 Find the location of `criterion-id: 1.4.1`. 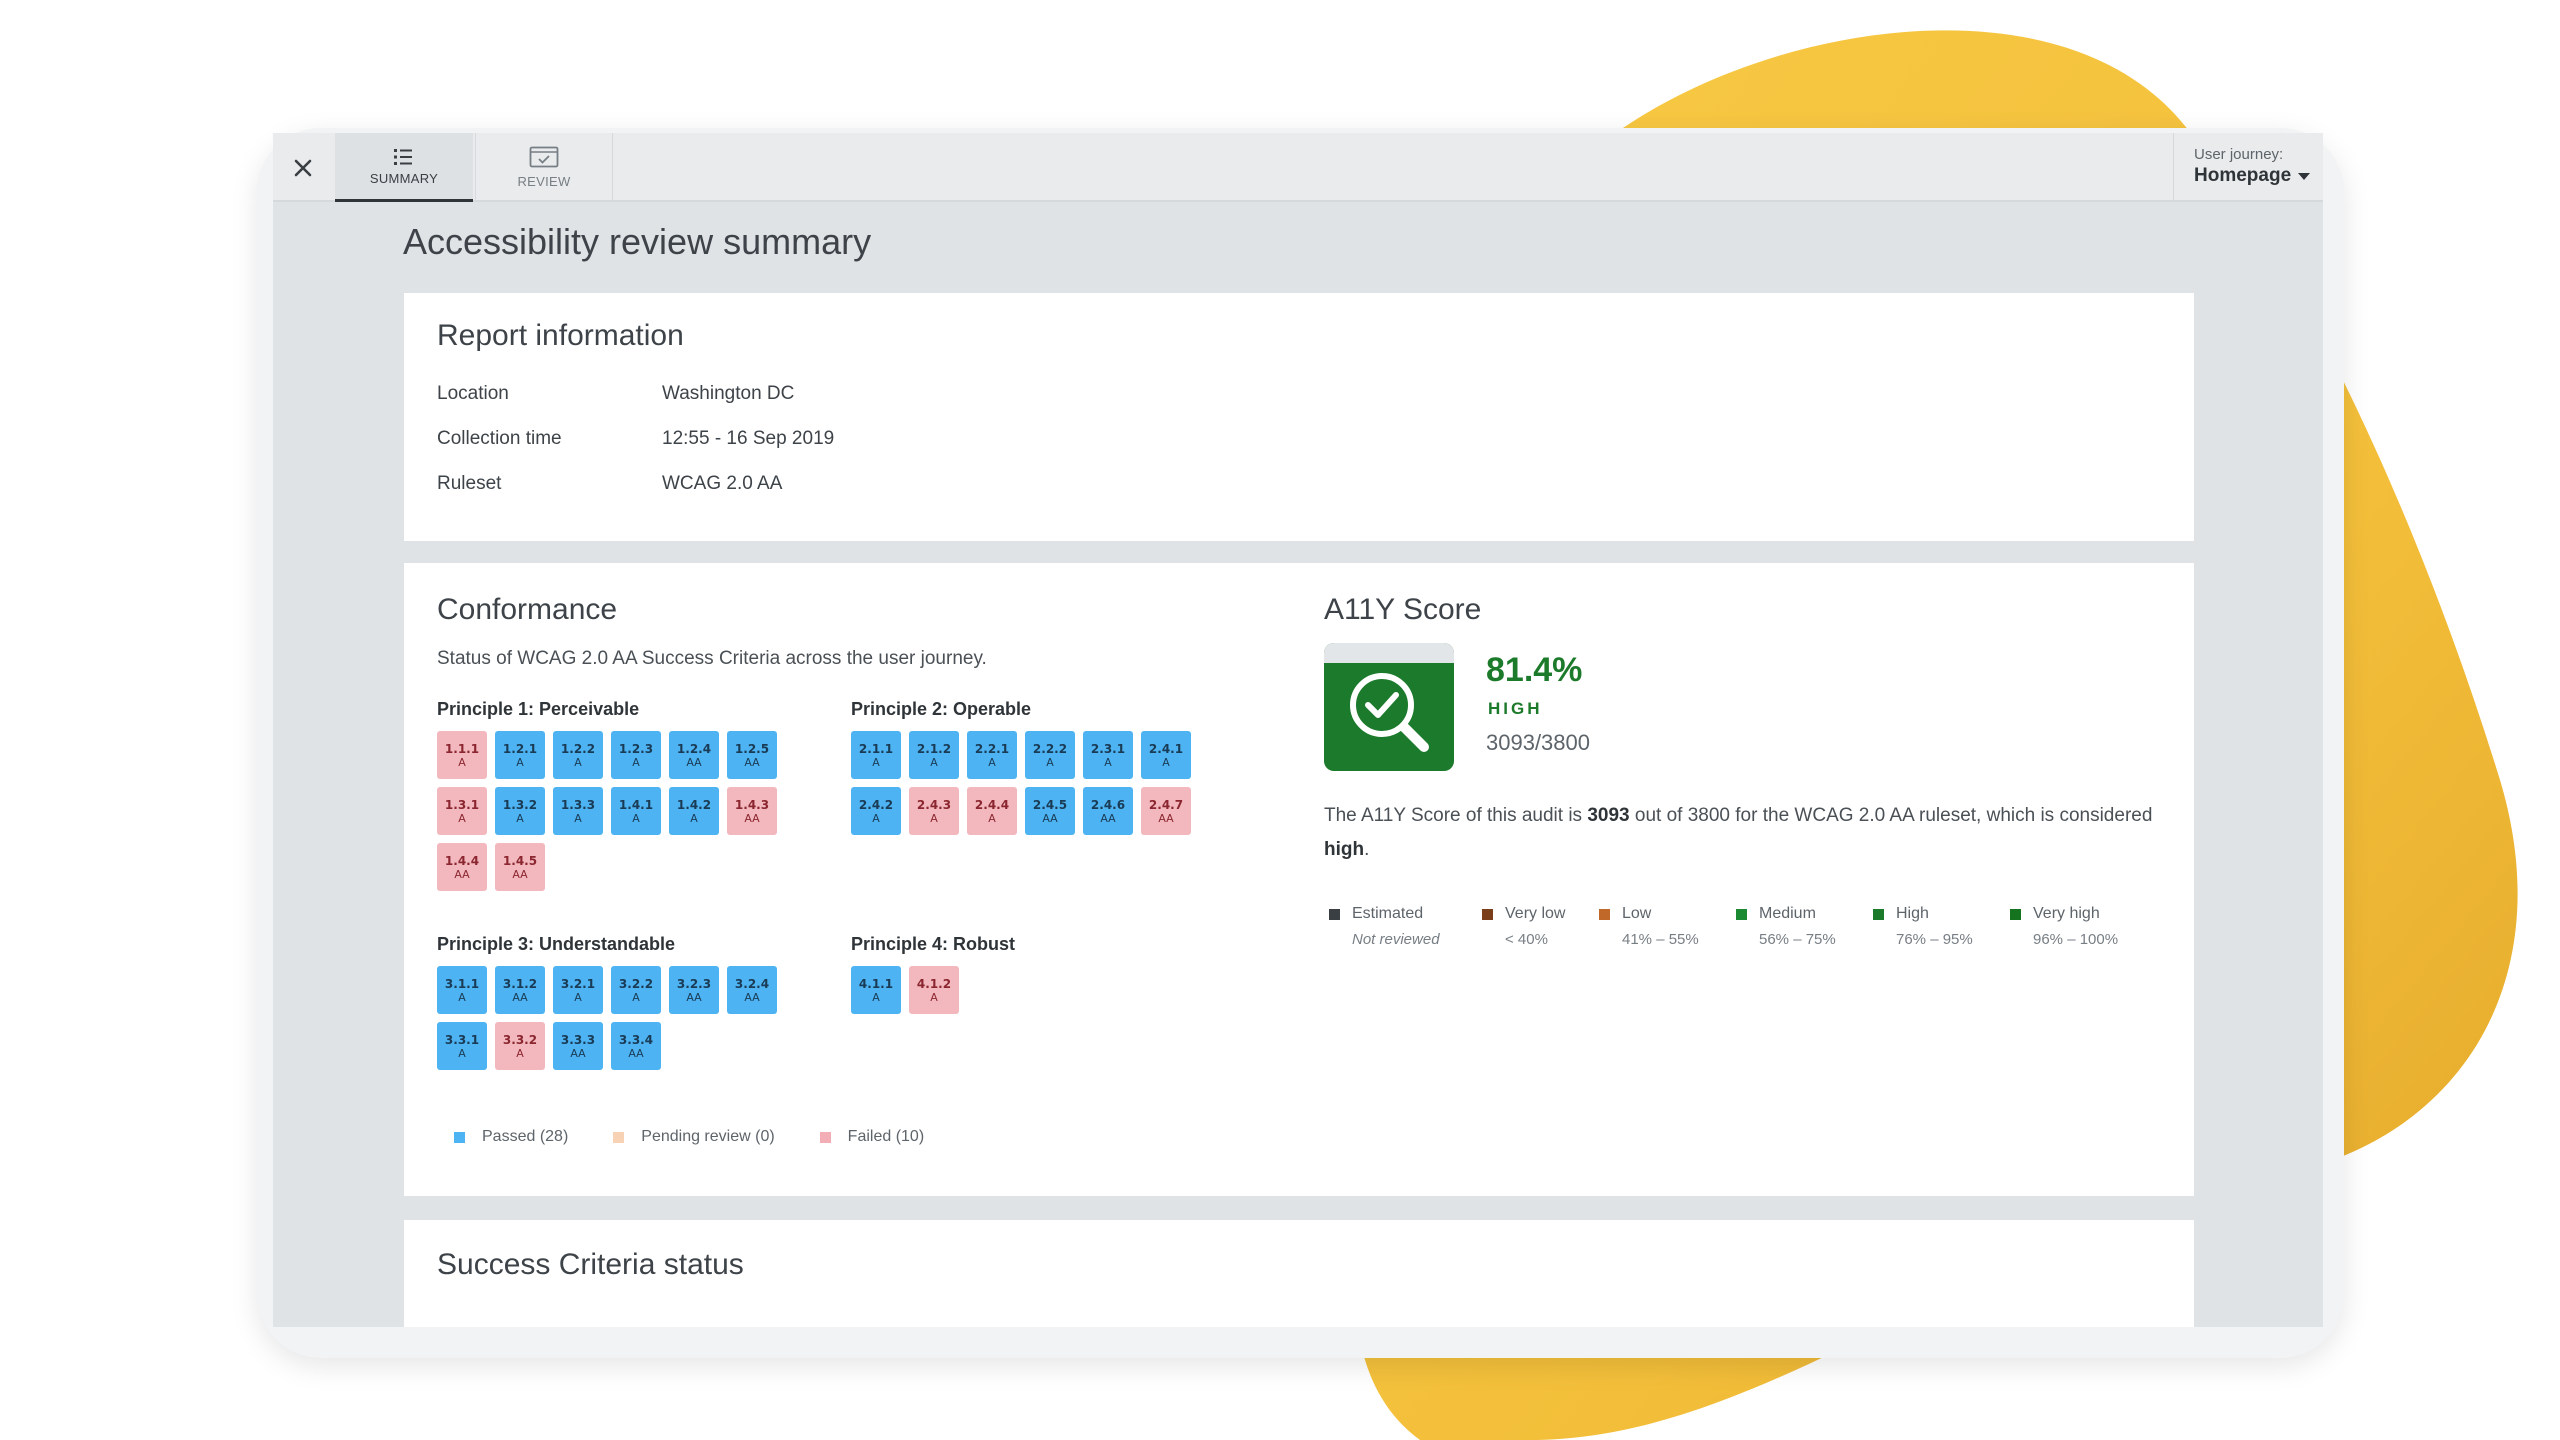

criterion-id: 1.4.1 is located at coordinates (636, 804).